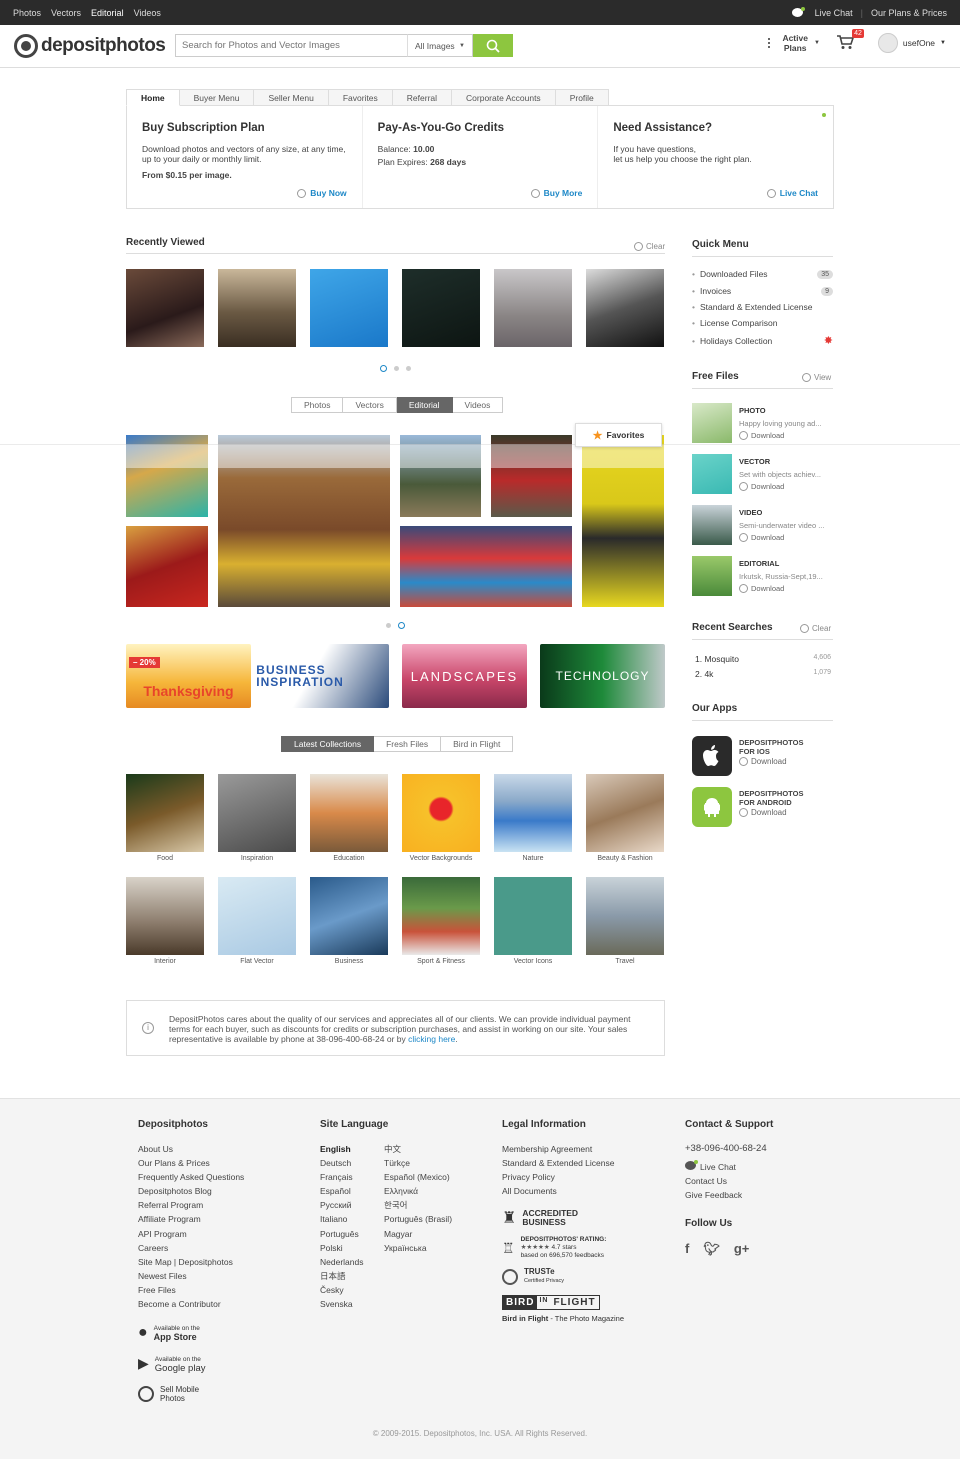  What do you see at coordinates (191, 1219) in the screenshot?
I see `footer-link: Affiliate Program` at bounding box center [191, 1219].